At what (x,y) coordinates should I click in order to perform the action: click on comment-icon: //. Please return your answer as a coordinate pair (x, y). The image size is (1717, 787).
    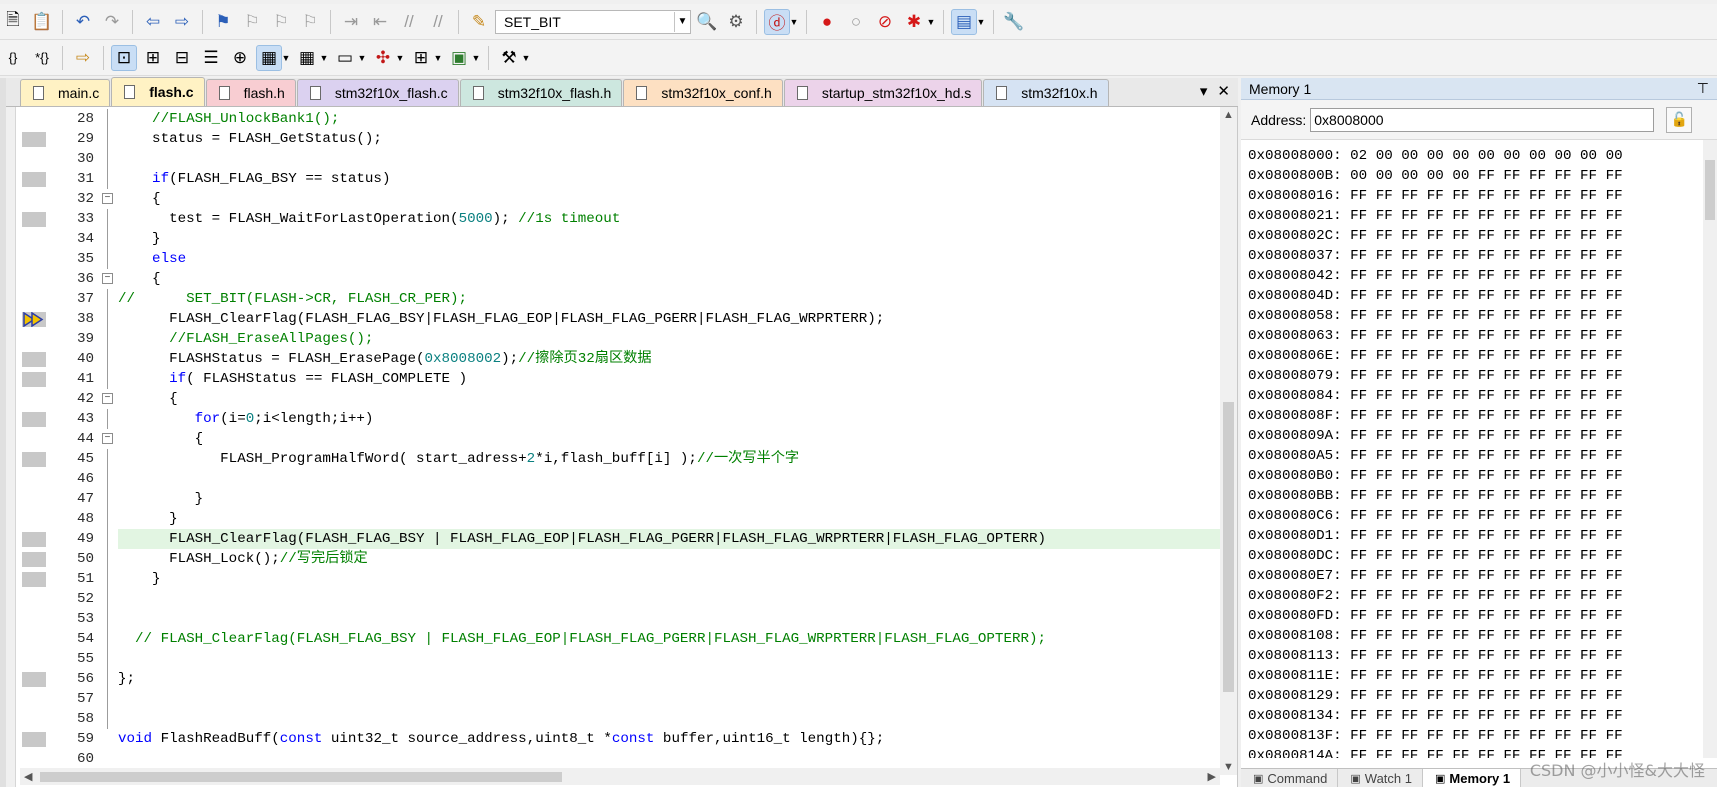
    Looking at the image, I should click on (409, 22).